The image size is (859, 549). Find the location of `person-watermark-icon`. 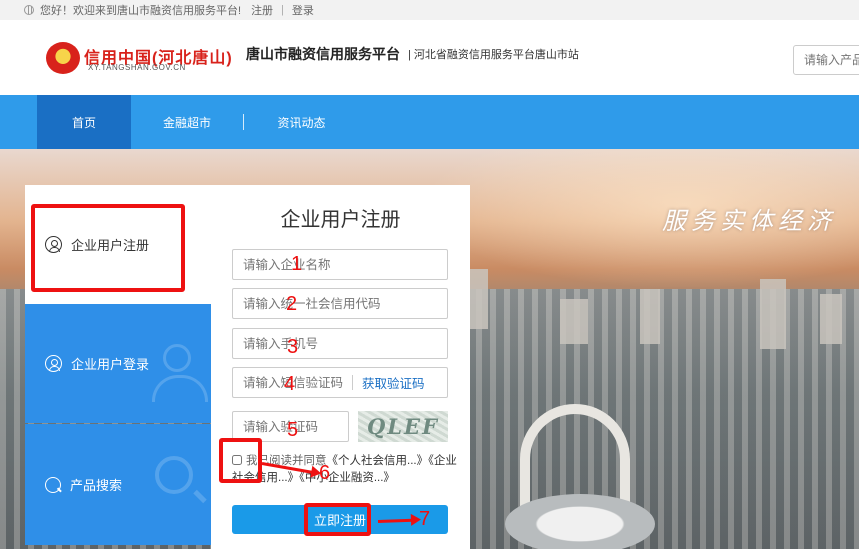

person-watermark-icon is located at coordinates (180, 373).